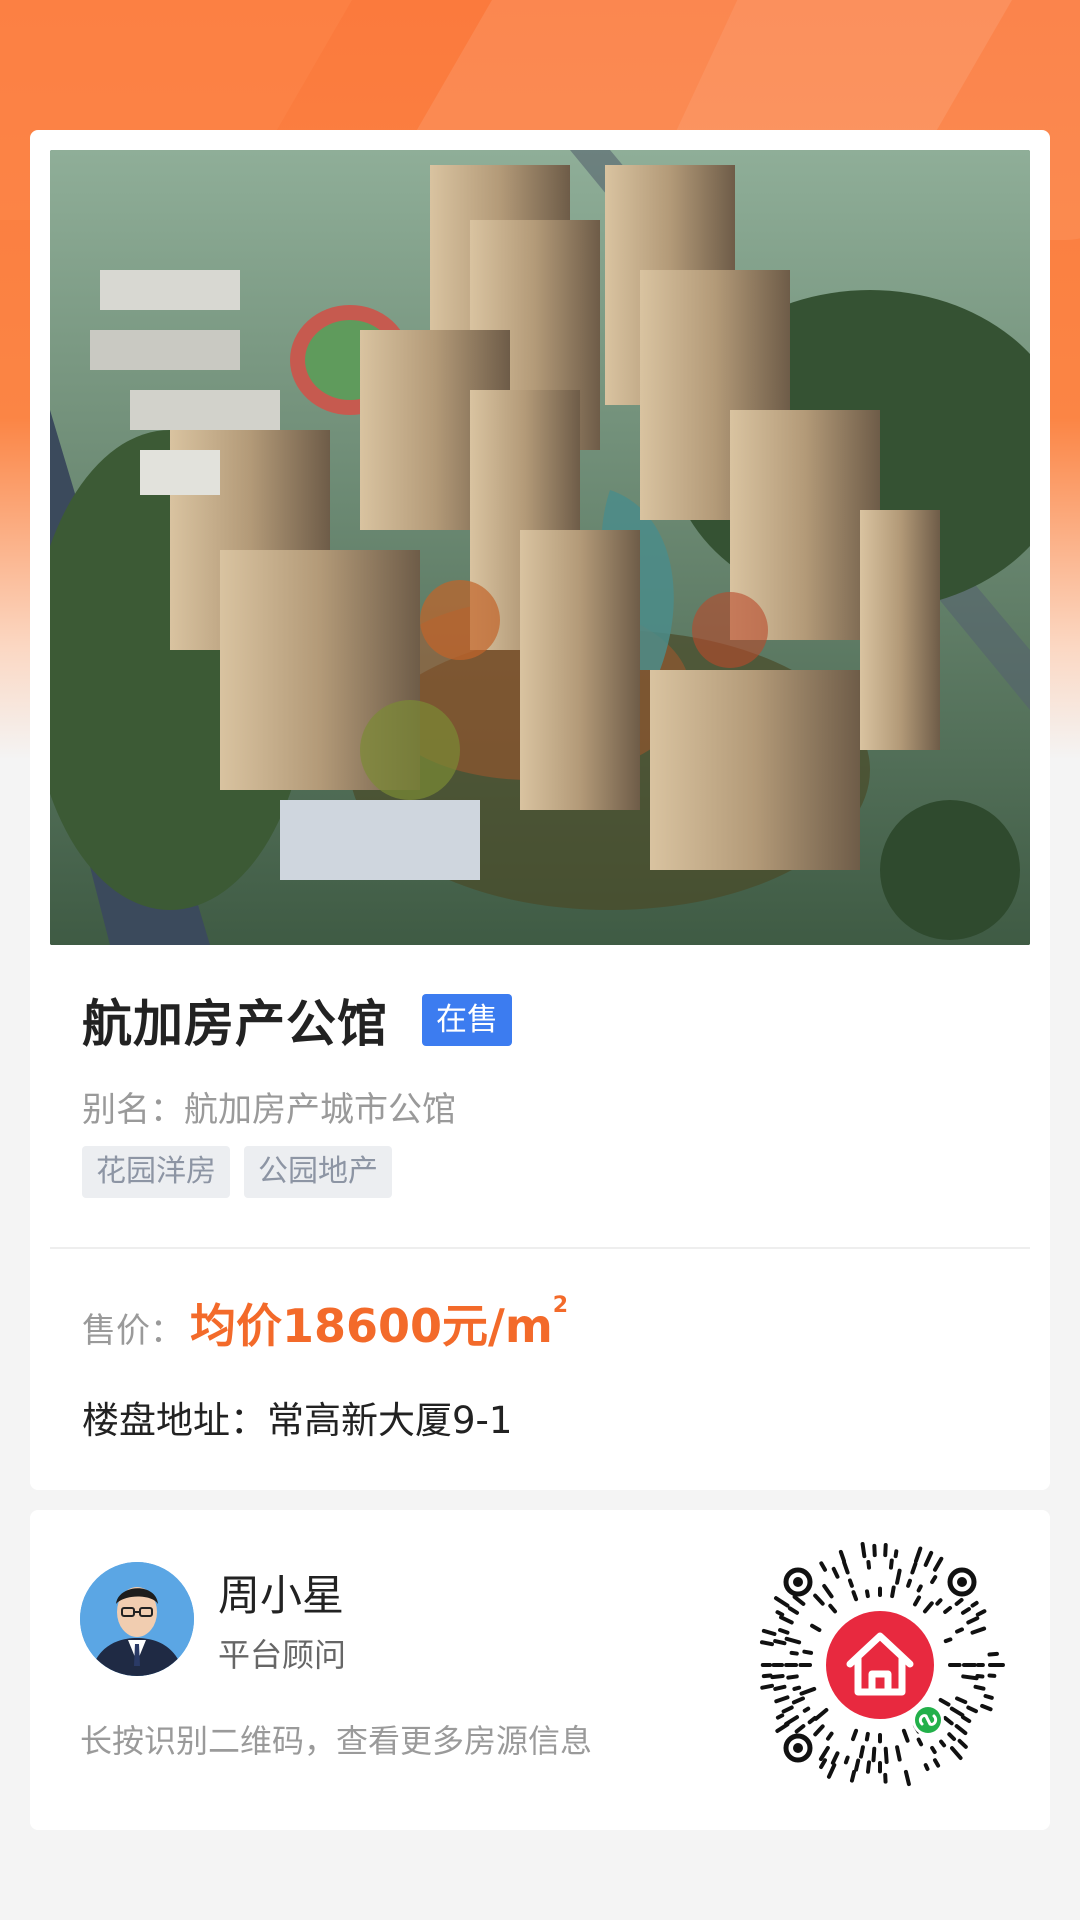 This screenshot has height=1920, width=1080. I want to click on property-alias: 别名：航加房产城市公馆, so click(269, 1106).